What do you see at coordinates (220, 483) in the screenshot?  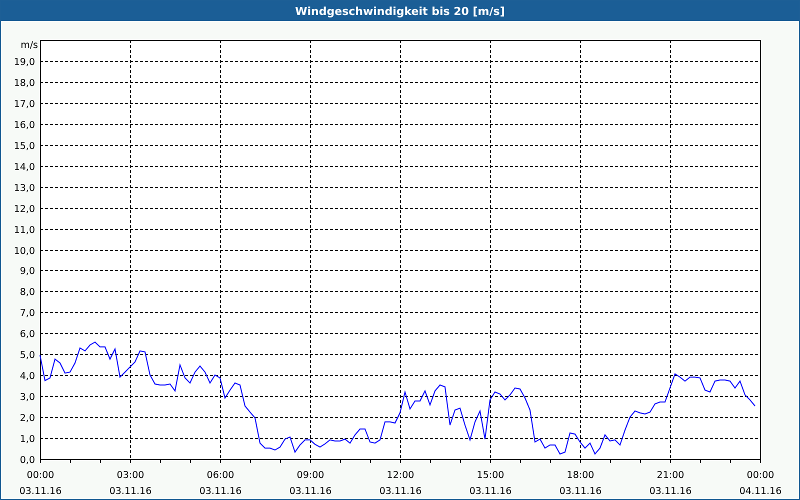 I see `x-tick-label: 06:00 03.11.16` at bounding box center [220, 483].